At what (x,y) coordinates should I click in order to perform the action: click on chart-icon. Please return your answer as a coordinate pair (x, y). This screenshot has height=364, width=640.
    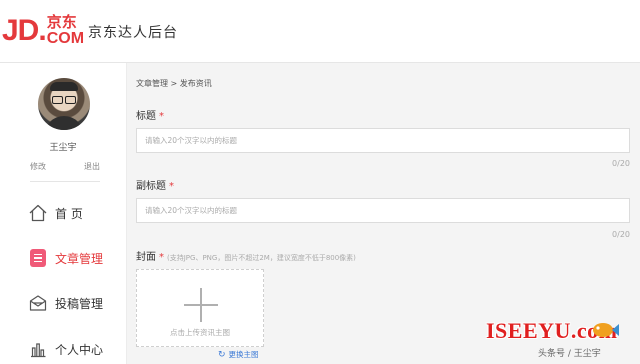
    Looking at the image, I should click on (38, 349).